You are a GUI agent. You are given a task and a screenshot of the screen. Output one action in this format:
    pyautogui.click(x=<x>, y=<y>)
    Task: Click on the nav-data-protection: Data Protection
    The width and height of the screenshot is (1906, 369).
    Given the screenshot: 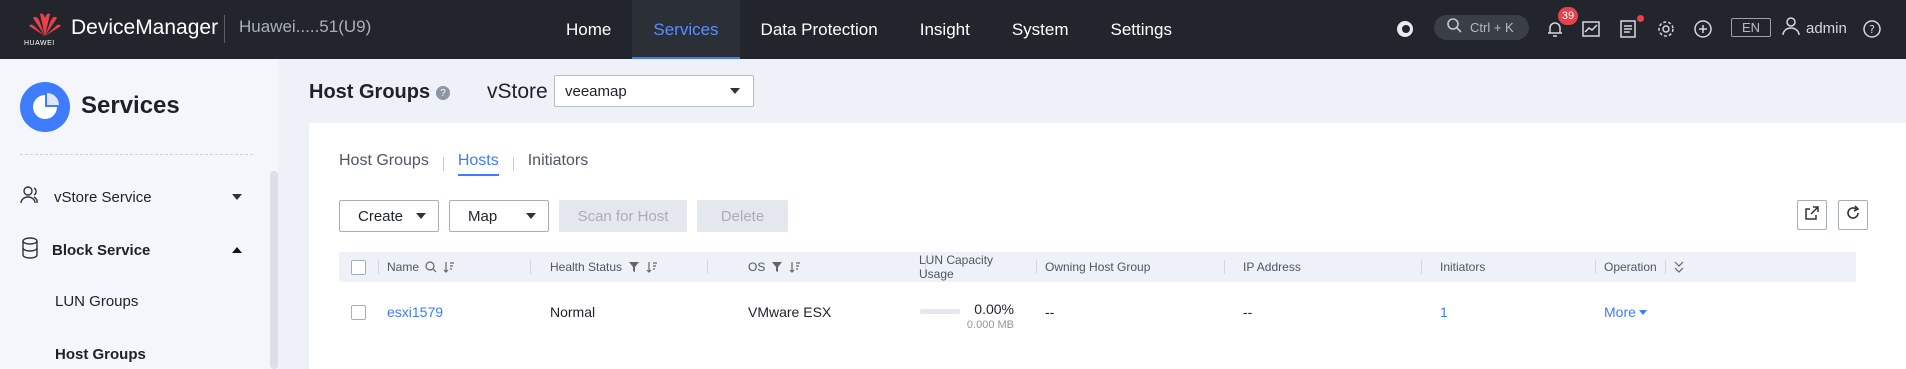 What is the action you would take?
    pyautogui.click(x=819, y=29)
    